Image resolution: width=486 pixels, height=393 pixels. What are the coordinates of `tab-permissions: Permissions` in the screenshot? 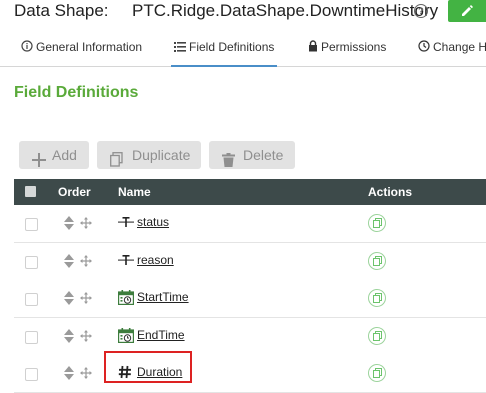 It's located at (347, 48).